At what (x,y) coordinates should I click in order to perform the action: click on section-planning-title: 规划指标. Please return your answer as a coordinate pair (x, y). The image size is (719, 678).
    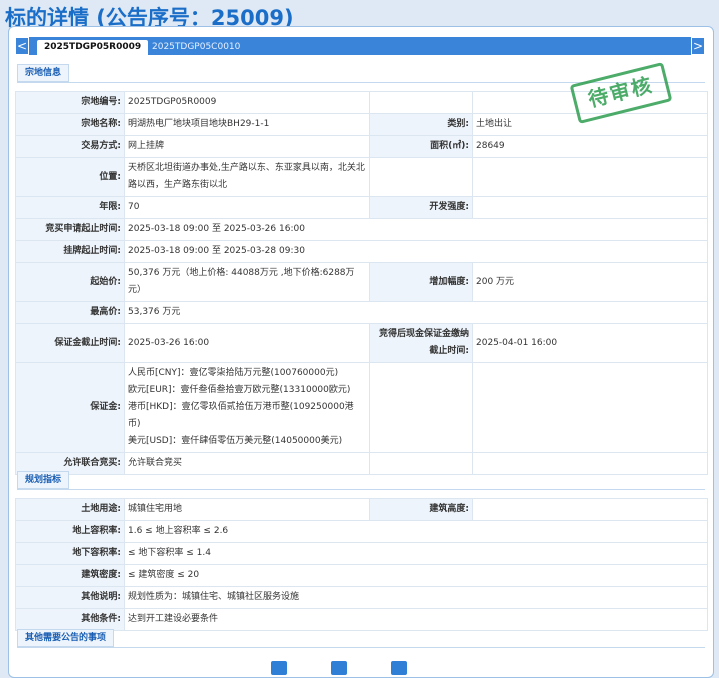
    Looking at the image, I should click on (43, 480).